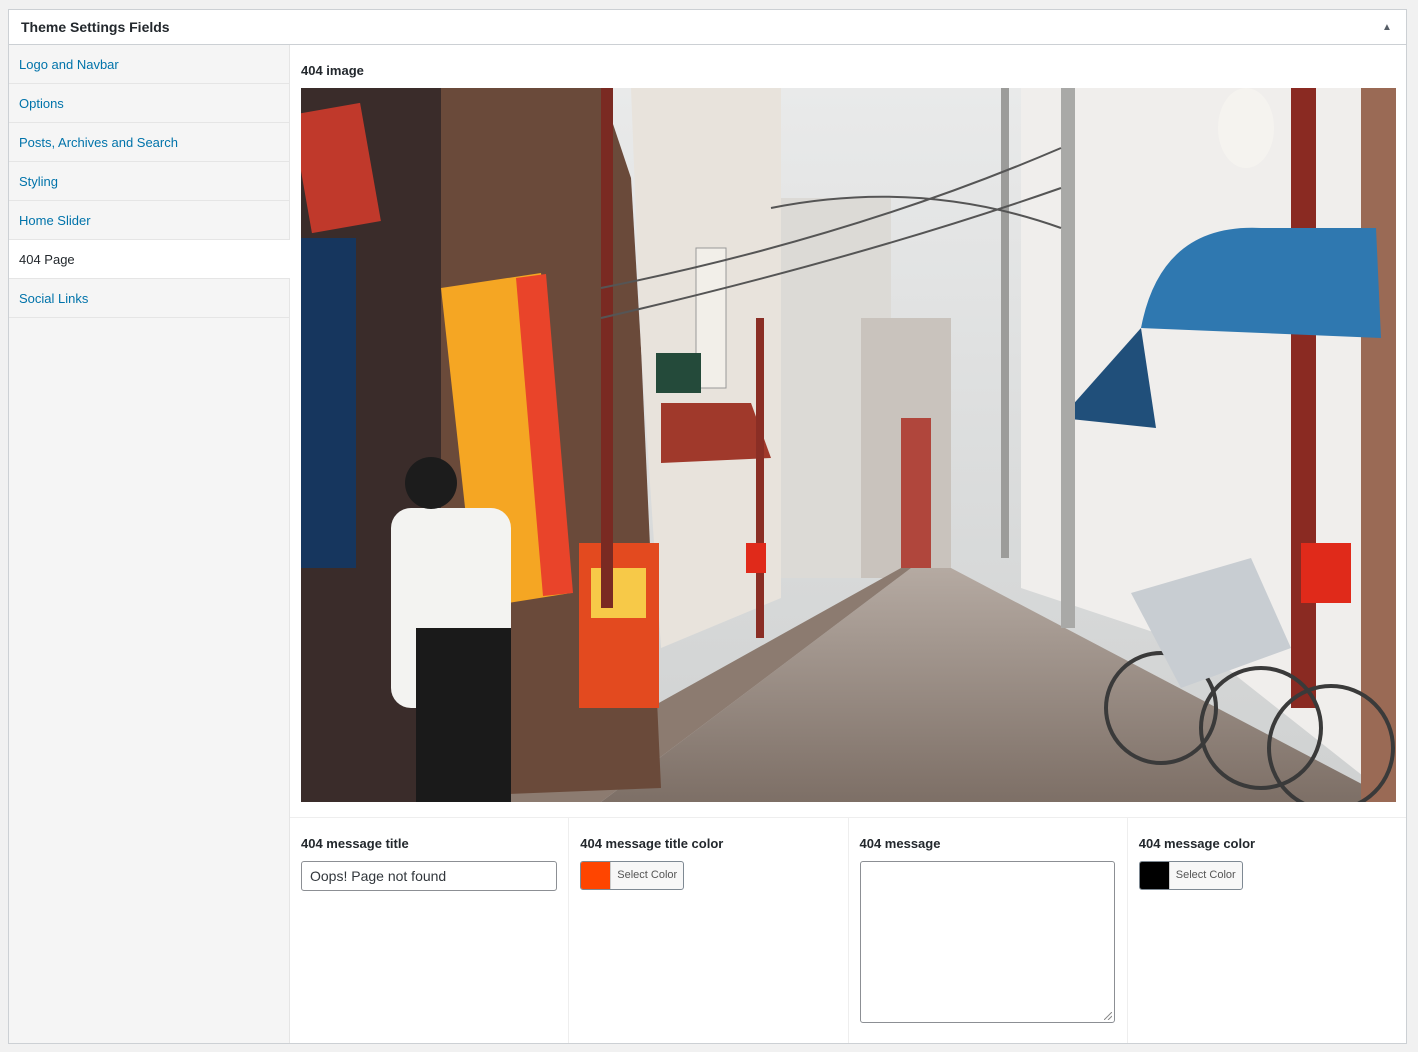  What do you see at coordinates (355, 843) in the screenshot?
I see `message-title-label: 404 message title` at bounding box center [355, 843].